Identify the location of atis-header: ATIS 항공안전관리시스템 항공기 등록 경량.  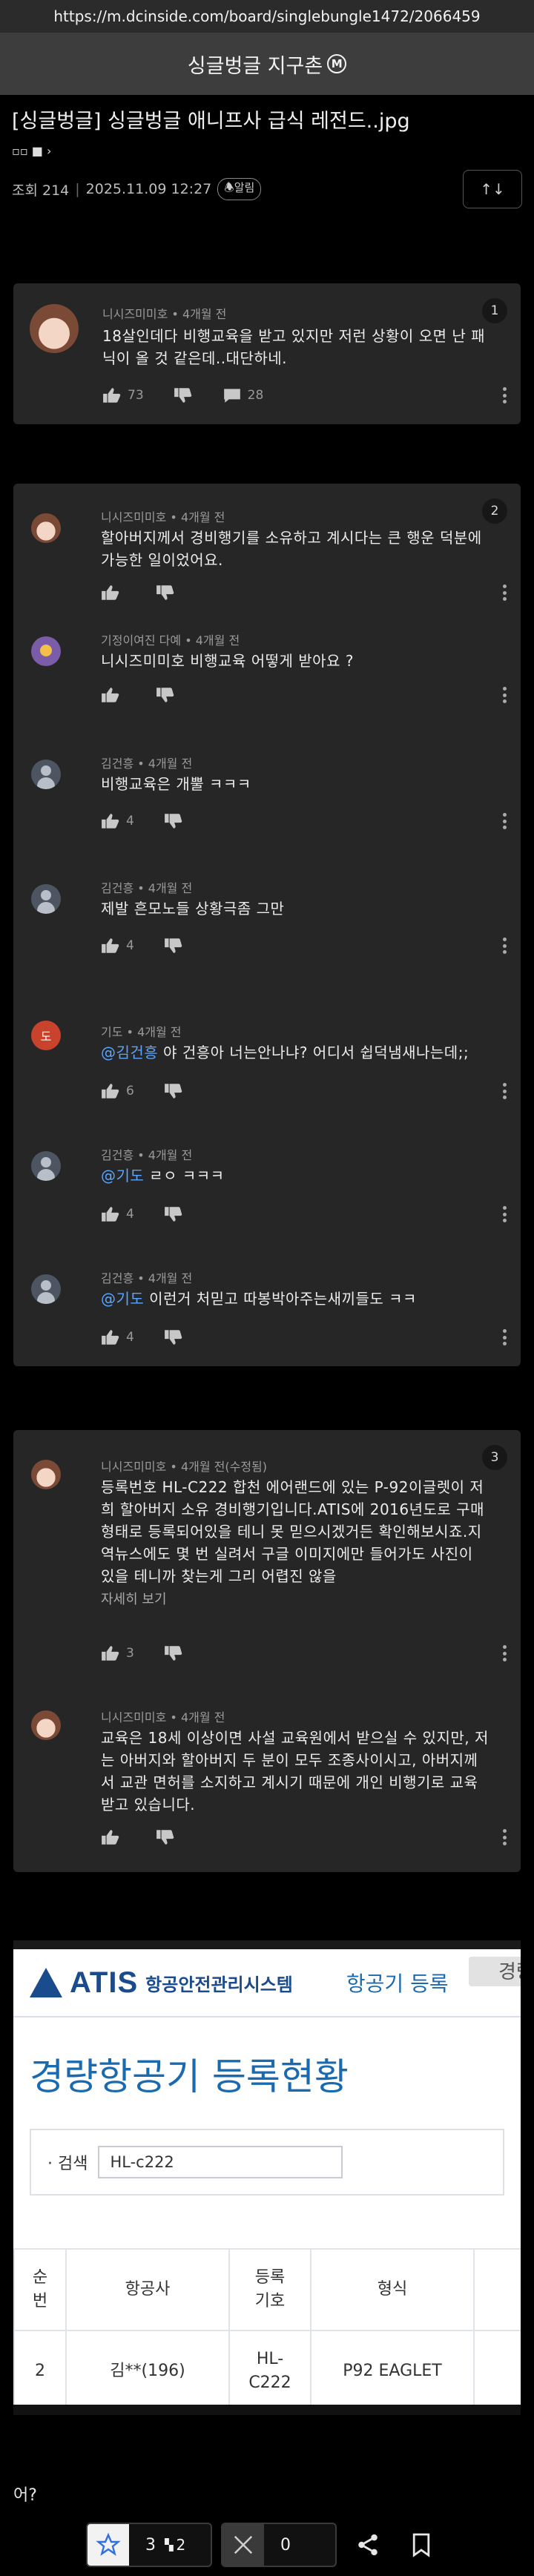
(267, 1983).